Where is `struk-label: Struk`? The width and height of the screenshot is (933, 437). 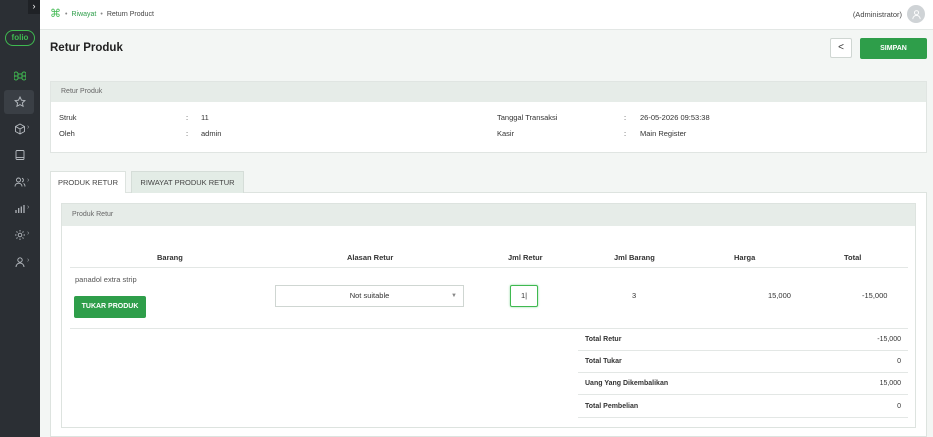
struk-label: Struk is located at coordinates (68, 117).